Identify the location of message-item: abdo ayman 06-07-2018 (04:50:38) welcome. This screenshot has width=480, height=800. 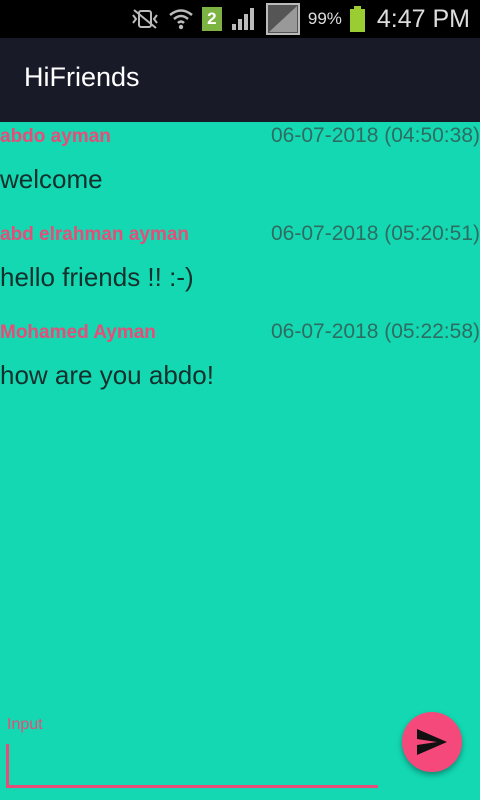
(240, 171).